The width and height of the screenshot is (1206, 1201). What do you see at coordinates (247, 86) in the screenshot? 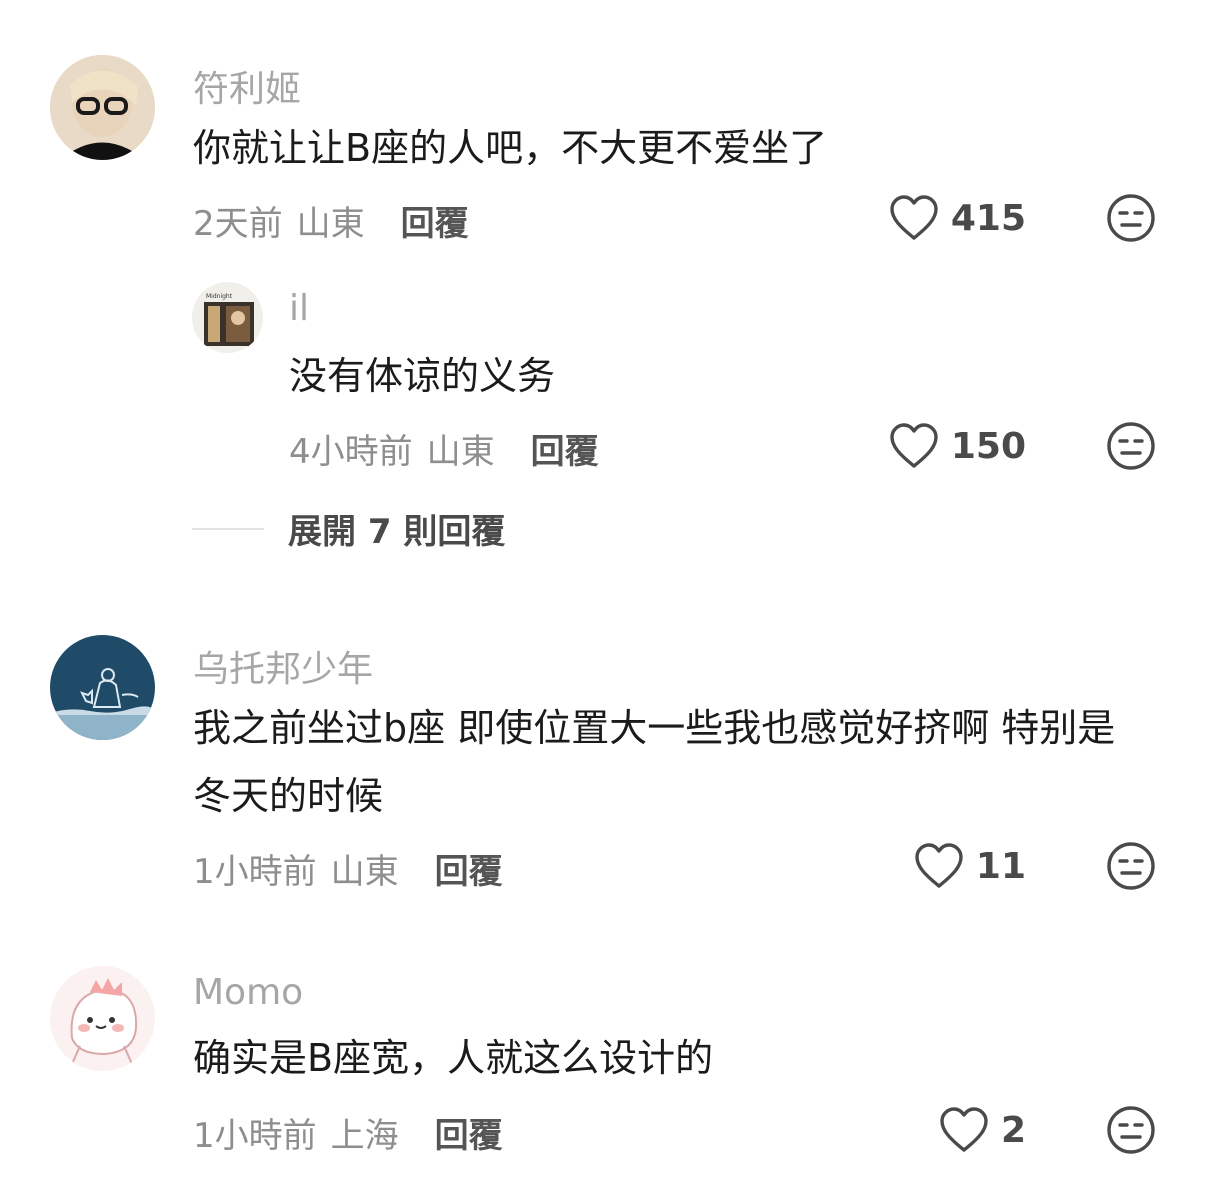
I see `comment-username: 符利姬` at bounding box center [247, 86].